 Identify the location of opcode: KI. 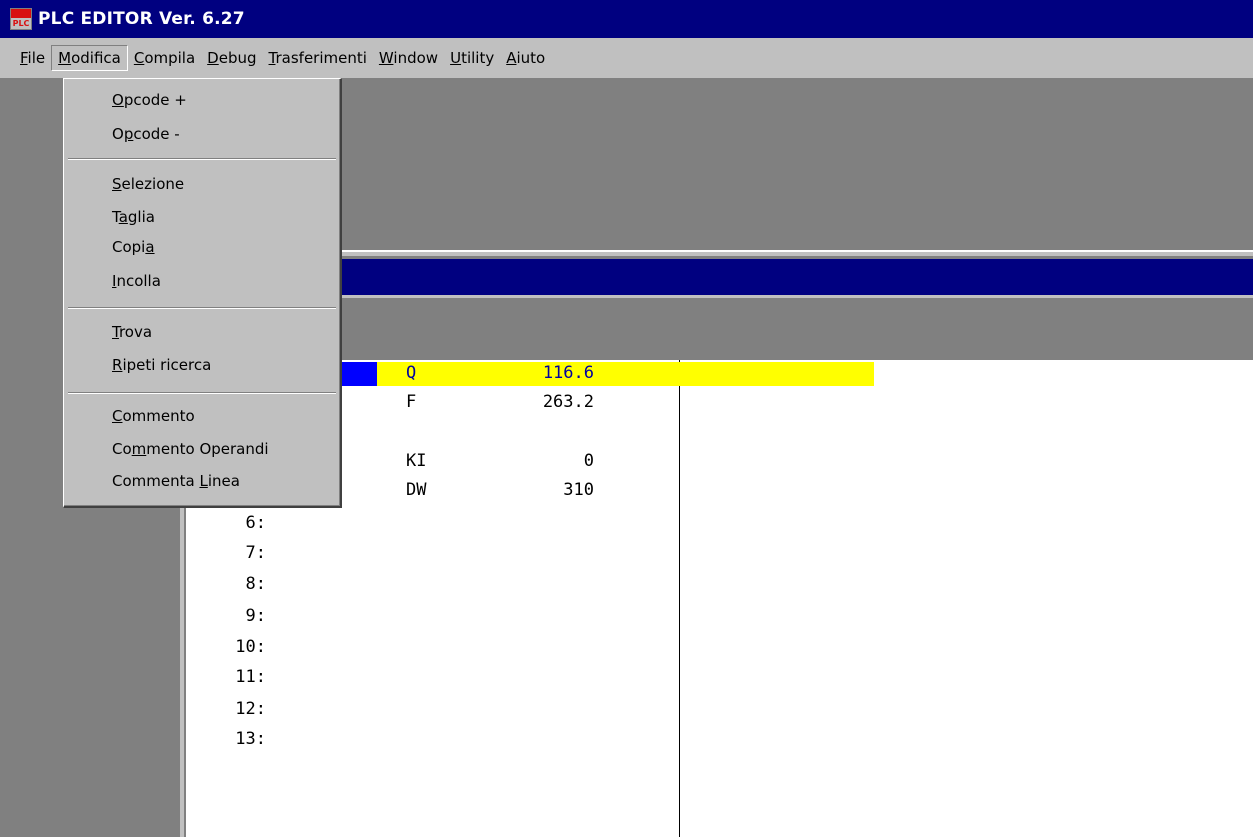
(416, 461).